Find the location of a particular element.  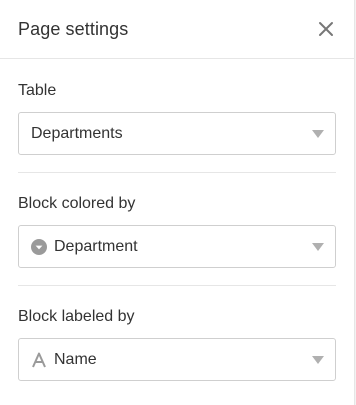

block-labeled-by-select: Name is located at coordinates (177, 359).